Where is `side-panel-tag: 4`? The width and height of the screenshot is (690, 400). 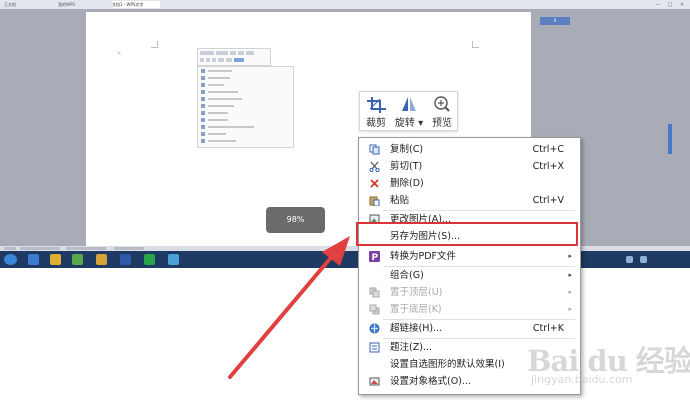
side-panel-tag: 4 is located at coordinates (555, 21).